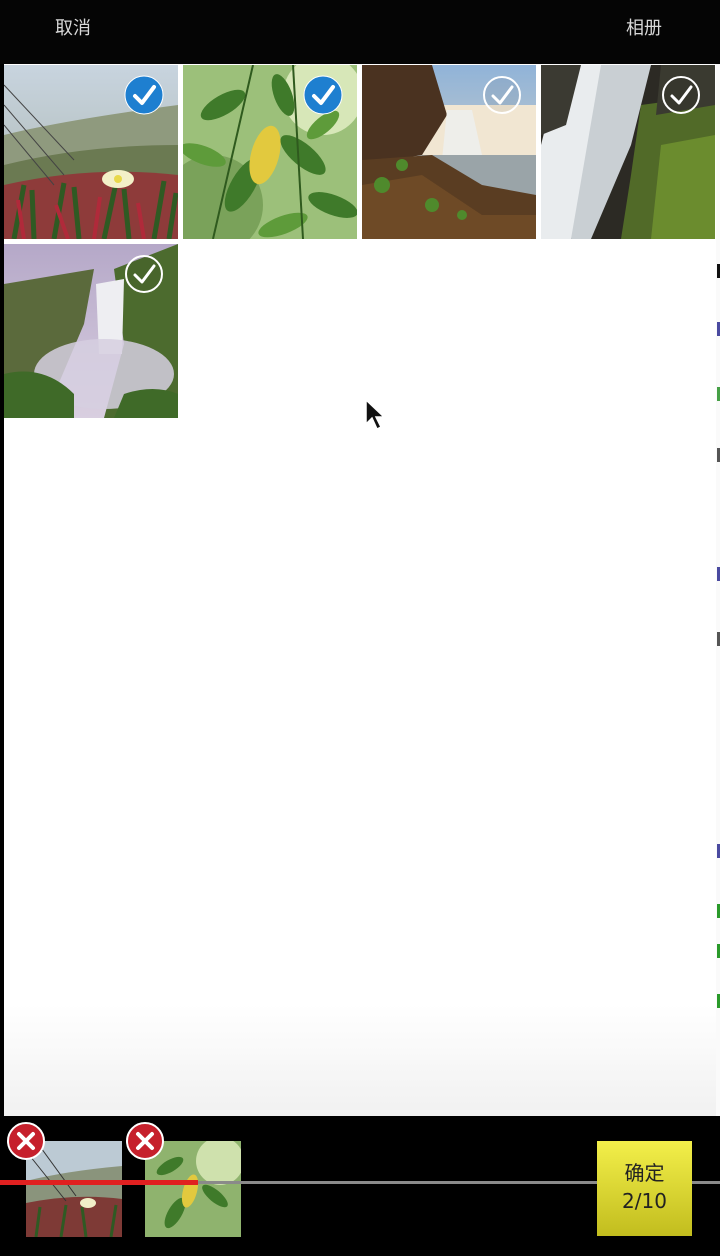  I want to click on window-edge, so click(718, 590).